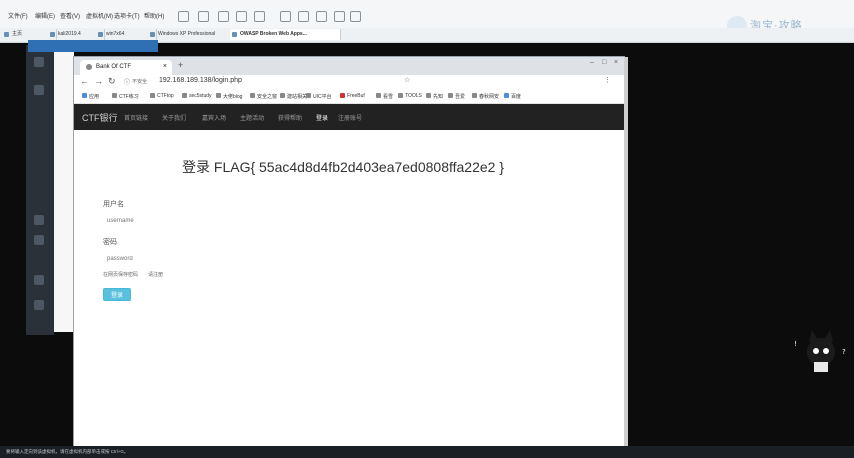 The height and width of the screenshot is (458, 854). Describe the element at coordinates (127, 81) in the screenshot. I see `info-icon: ⓘ` at that location.